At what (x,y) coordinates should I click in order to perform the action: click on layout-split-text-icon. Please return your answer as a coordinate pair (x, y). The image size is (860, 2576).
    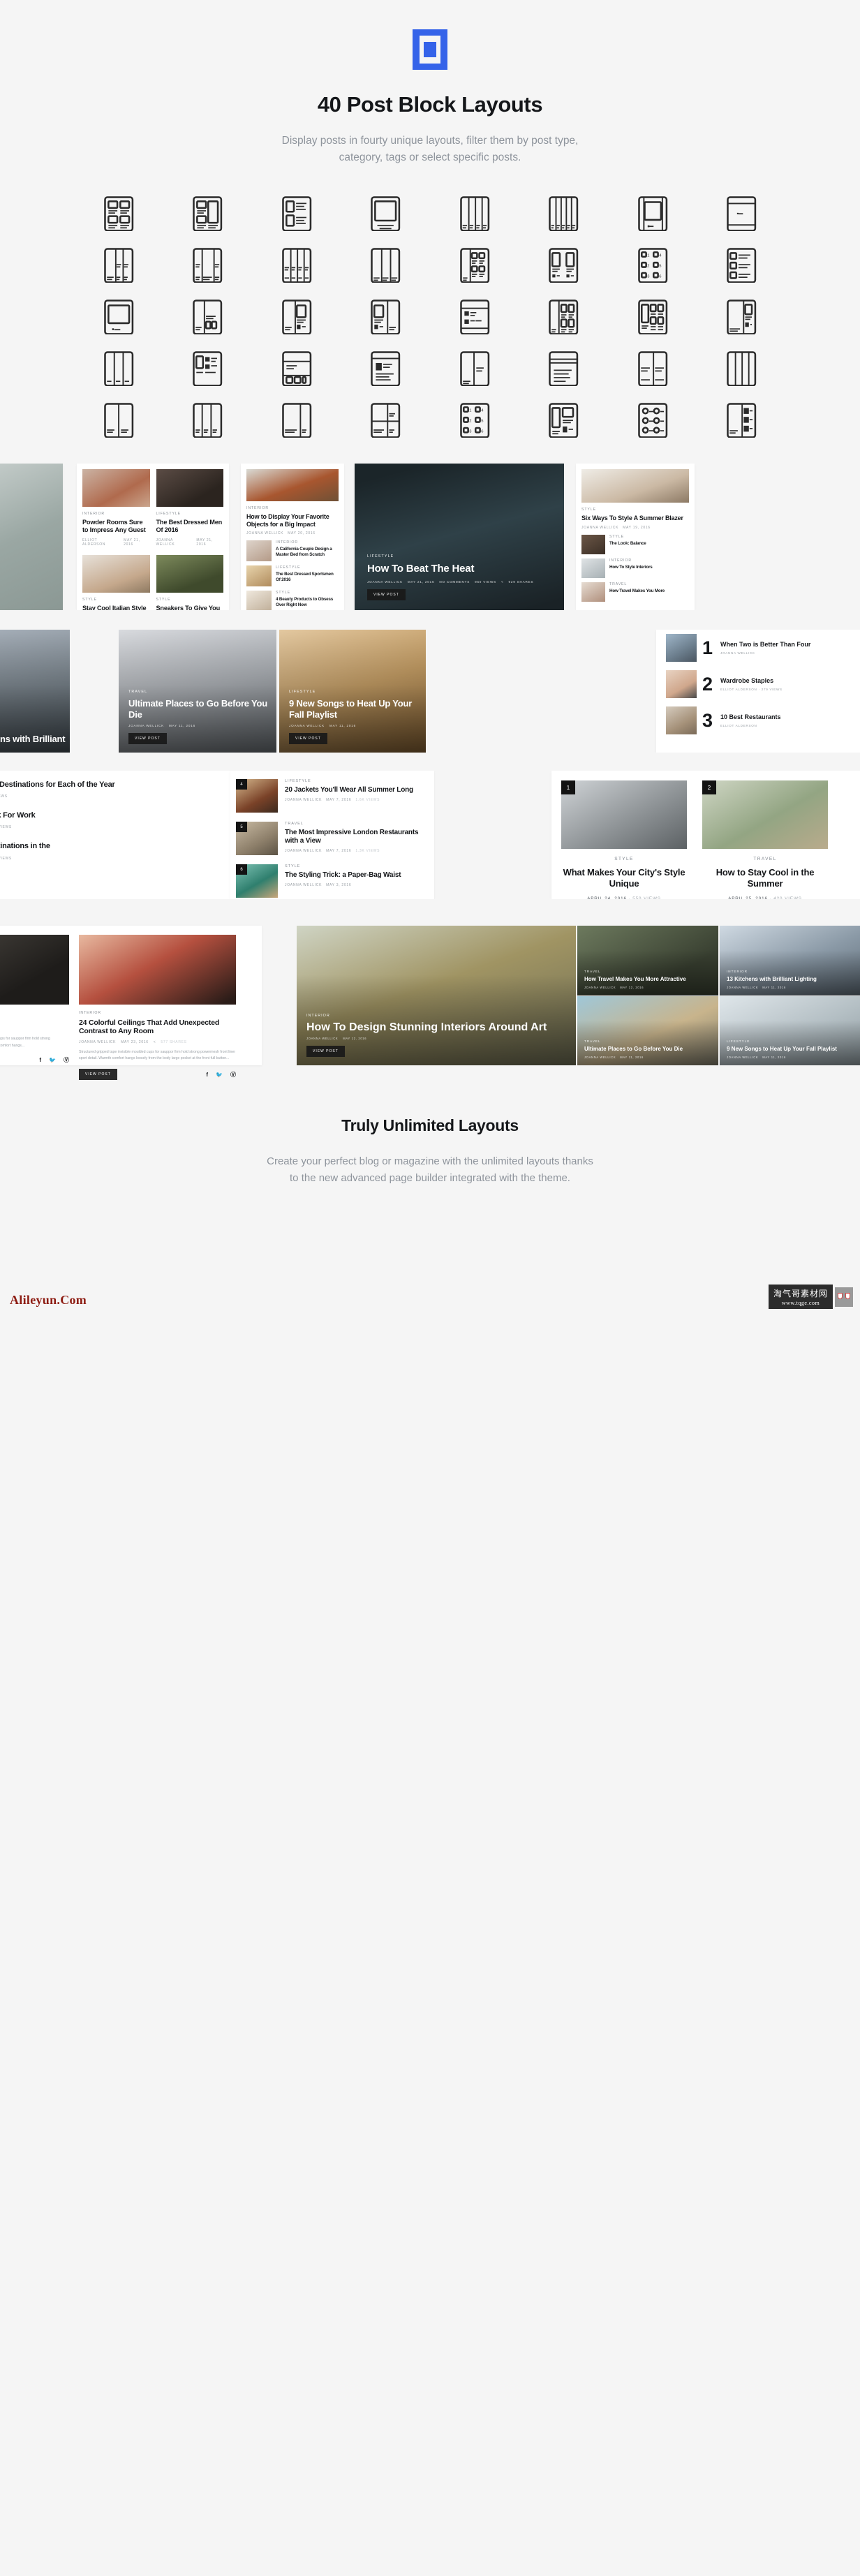
    Looking at the image, I should click on (475, 368).